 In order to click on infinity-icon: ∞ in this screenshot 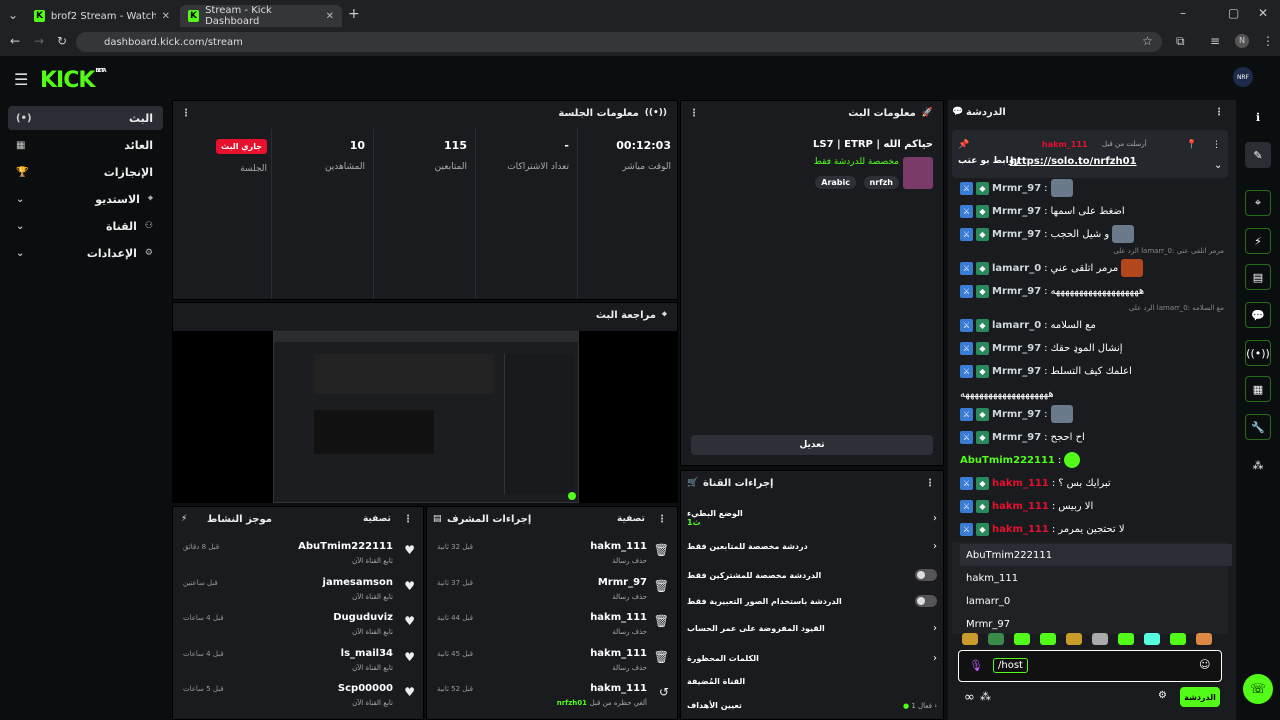, I will do `click(969, 697)`.